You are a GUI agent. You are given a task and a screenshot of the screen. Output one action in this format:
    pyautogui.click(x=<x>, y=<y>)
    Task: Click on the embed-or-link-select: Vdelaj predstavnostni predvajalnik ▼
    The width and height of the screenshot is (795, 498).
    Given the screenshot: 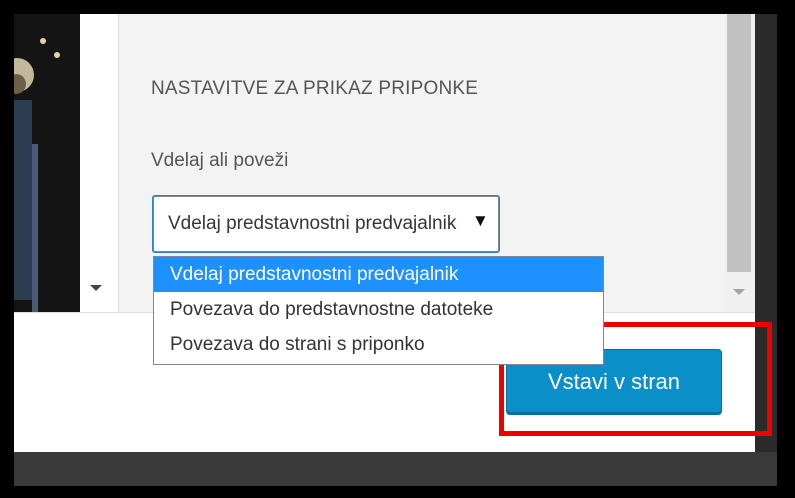 What is the action you would take?
    pyautogui.click(x=326, y=224)
    